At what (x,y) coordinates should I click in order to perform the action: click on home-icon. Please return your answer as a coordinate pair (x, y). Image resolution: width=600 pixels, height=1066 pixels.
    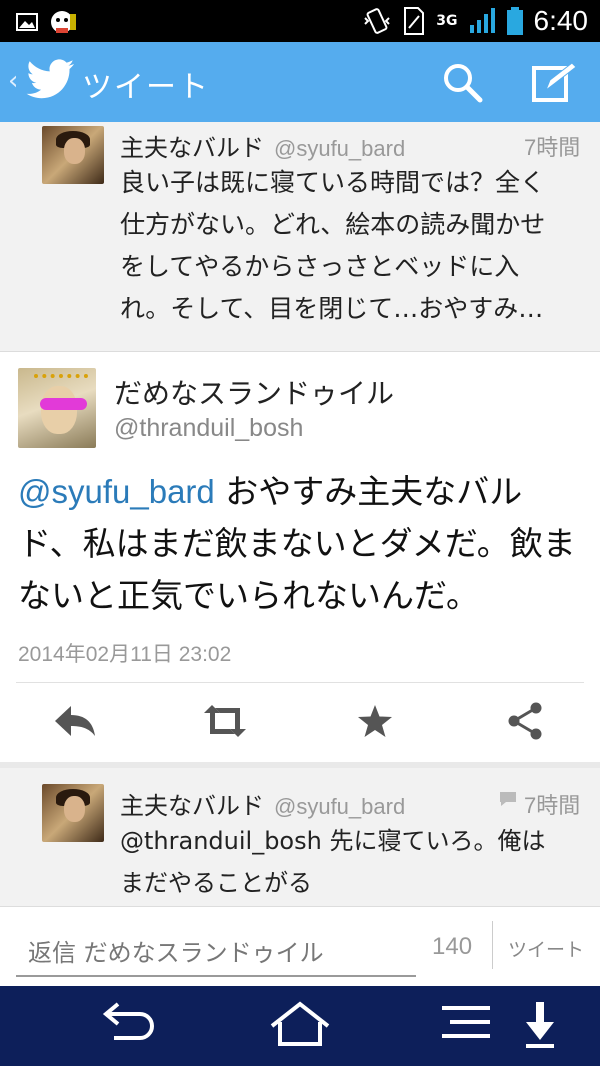
    Looking at the image, I should click on (300, 1024).